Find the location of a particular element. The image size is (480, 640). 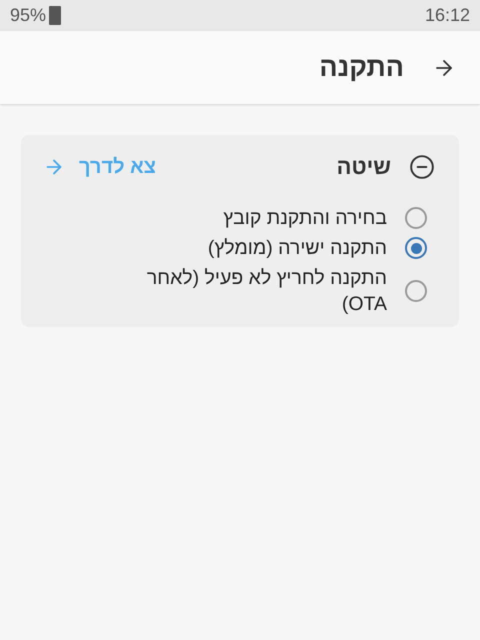

collapse-icon is located at coordinates (422, 167).